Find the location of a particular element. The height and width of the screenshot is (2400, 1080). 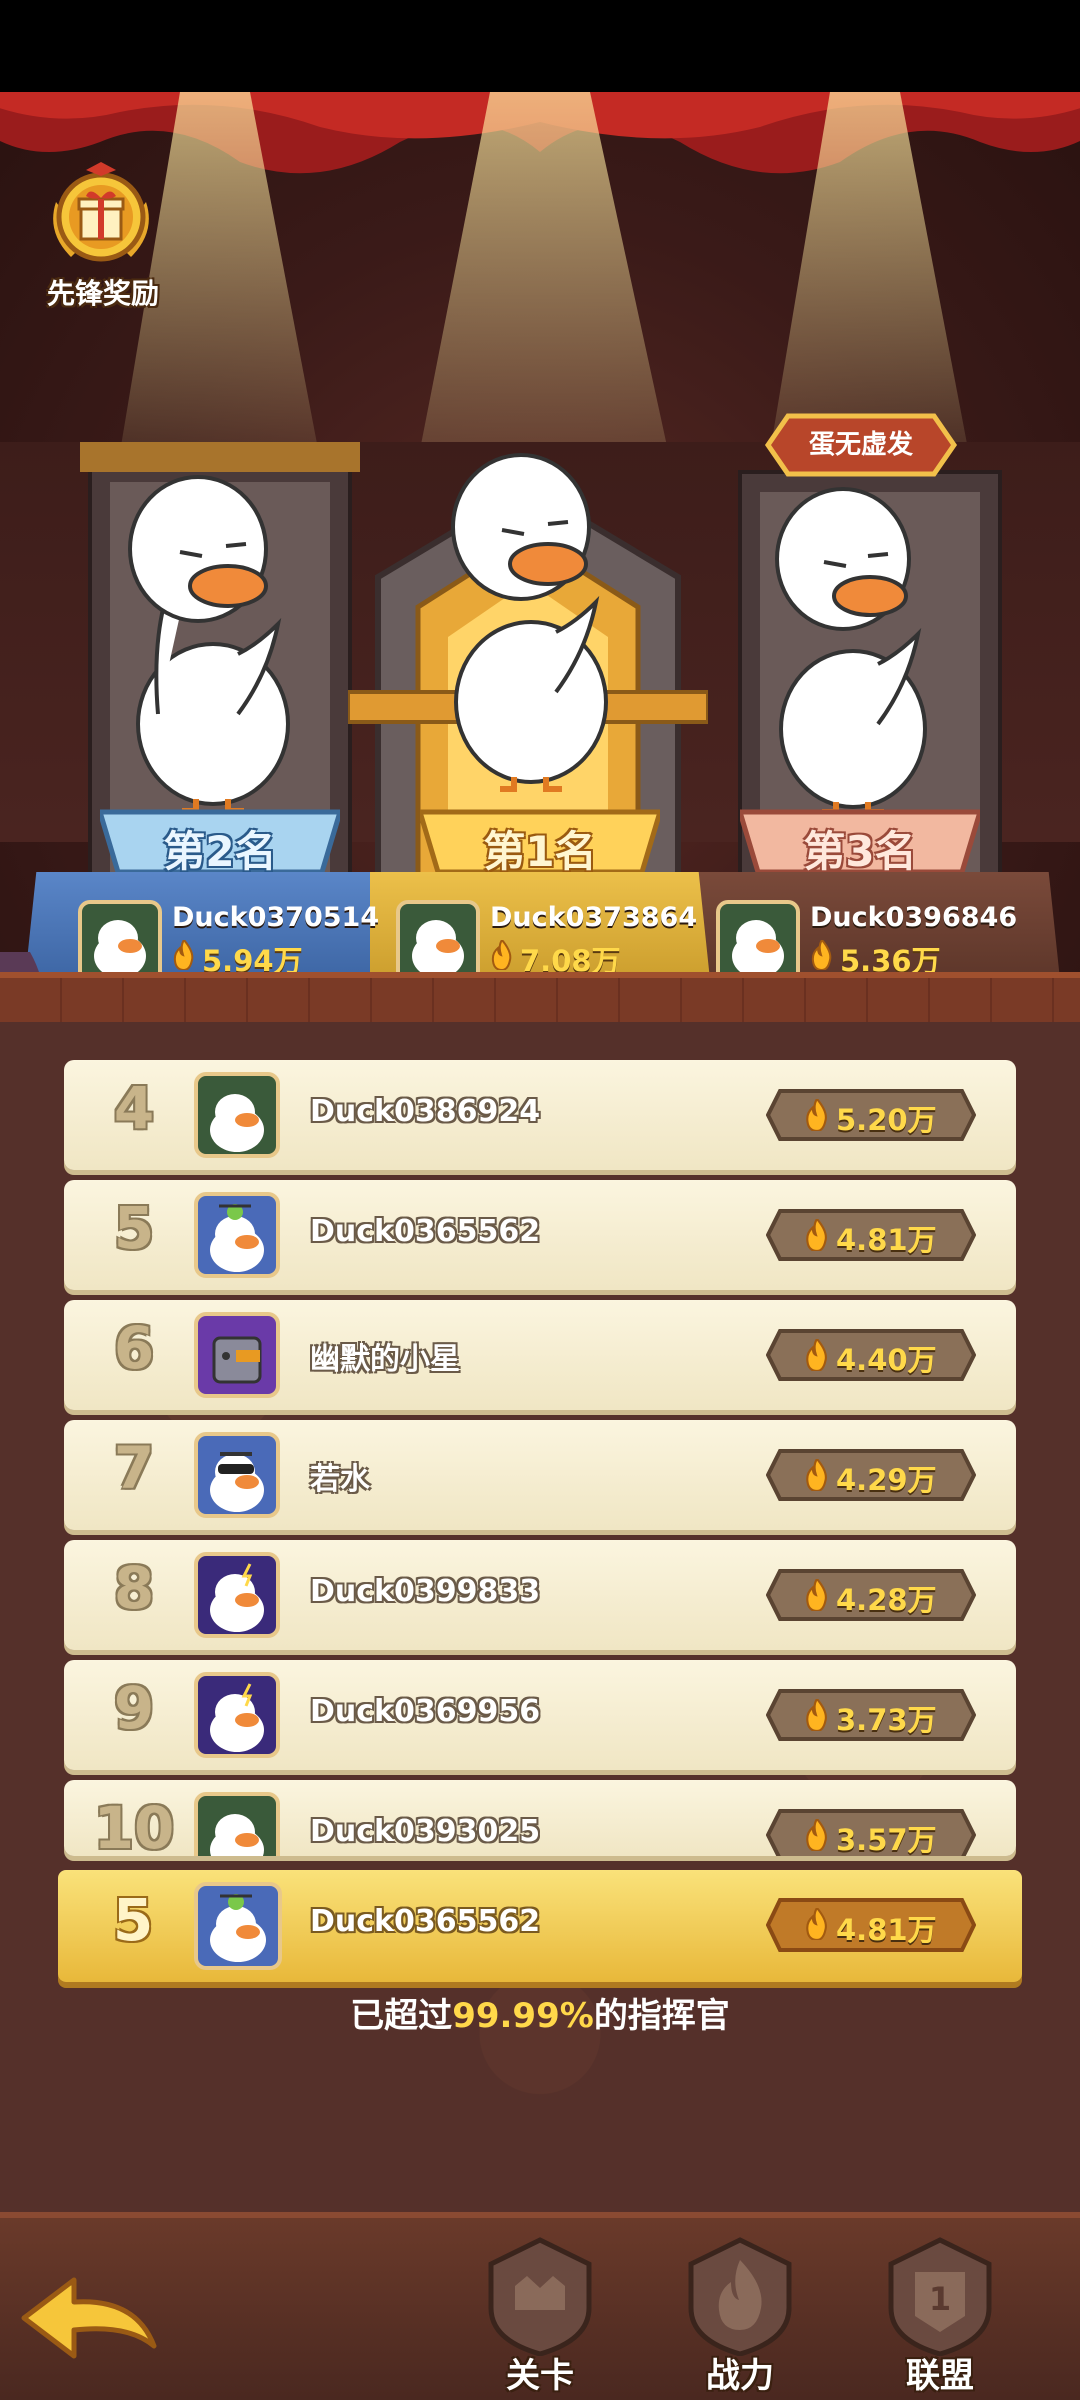

score-pill: 5.20万 is located at coordinates (871, 1115).